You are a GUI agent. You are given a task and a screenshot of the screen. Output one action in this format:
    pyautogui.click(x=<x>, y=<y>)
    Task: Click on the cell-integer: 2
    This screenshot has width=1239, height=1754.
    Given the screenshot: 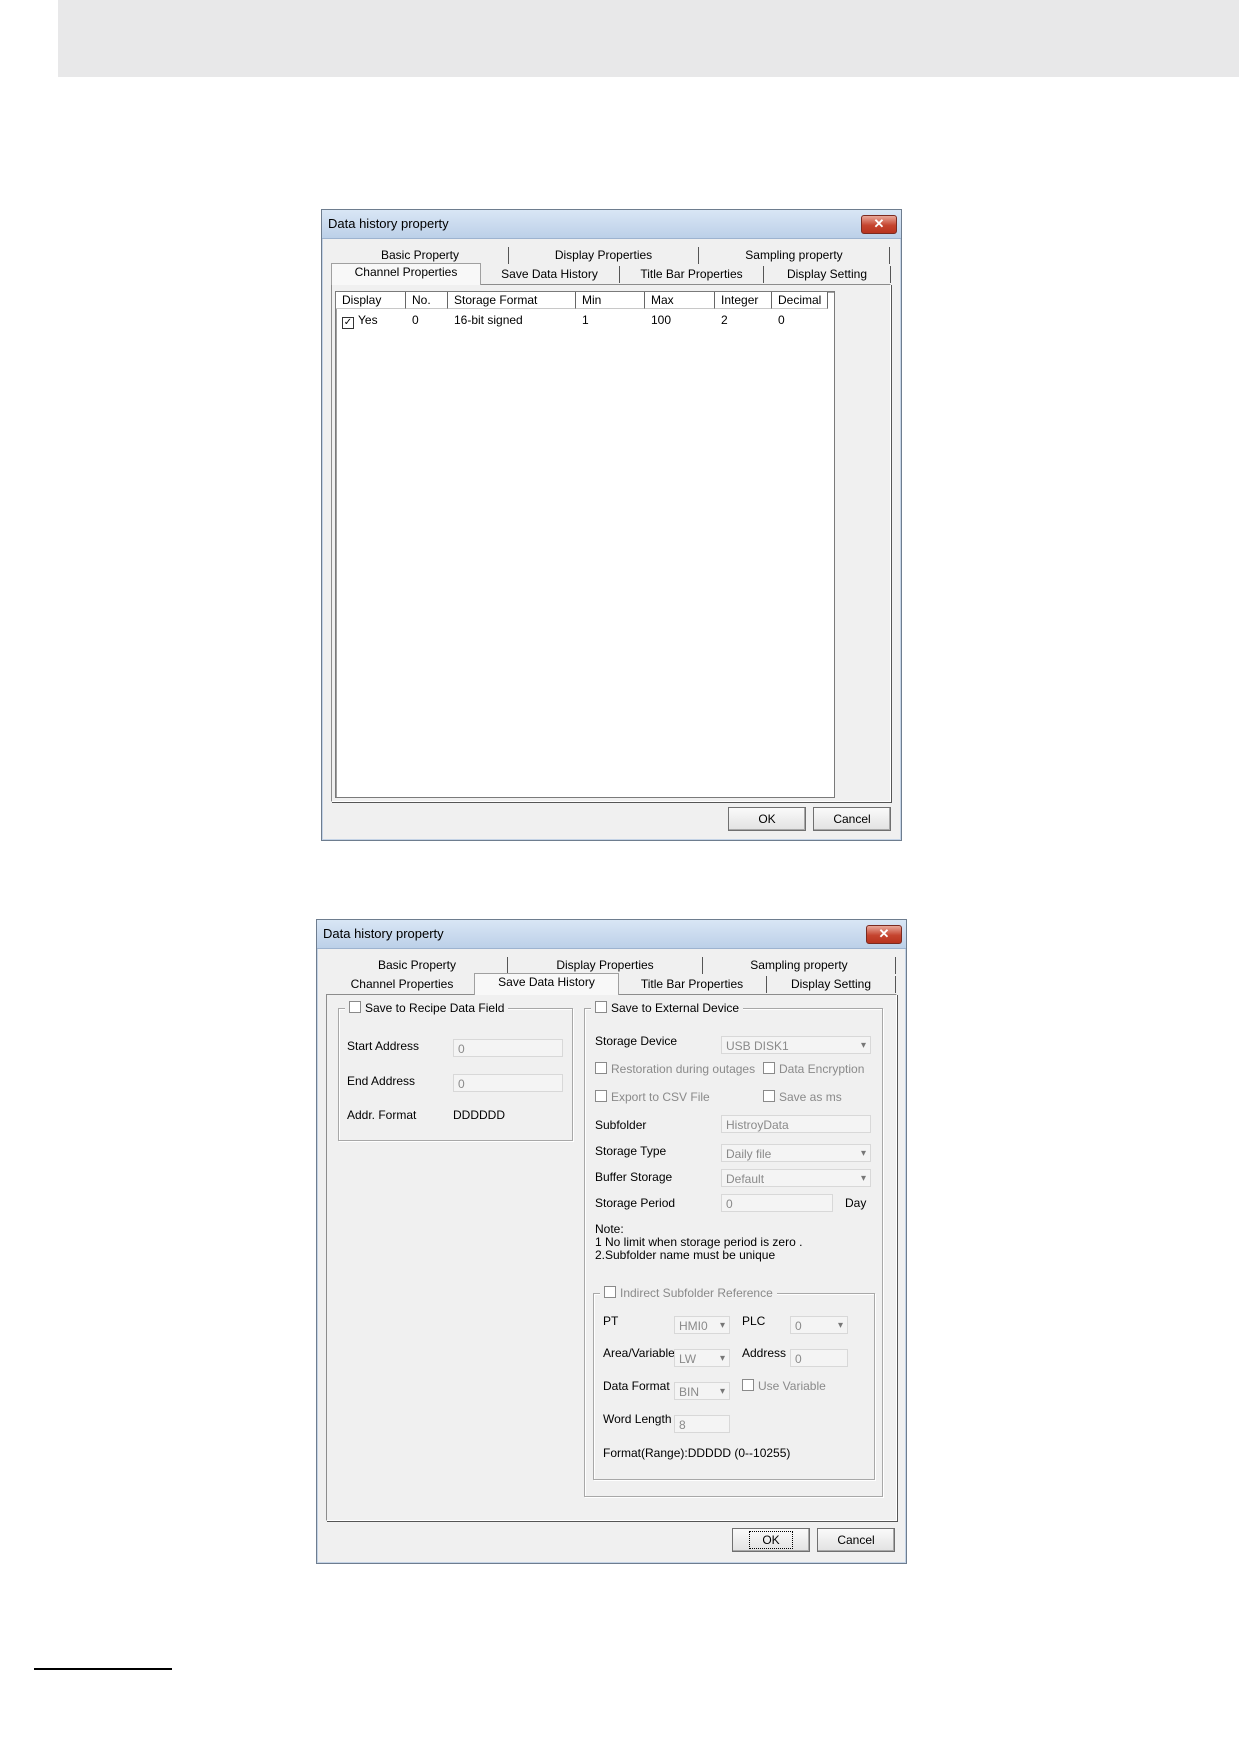 What is the action you would take?
    pyautogui.click(x=724, y=320)
    